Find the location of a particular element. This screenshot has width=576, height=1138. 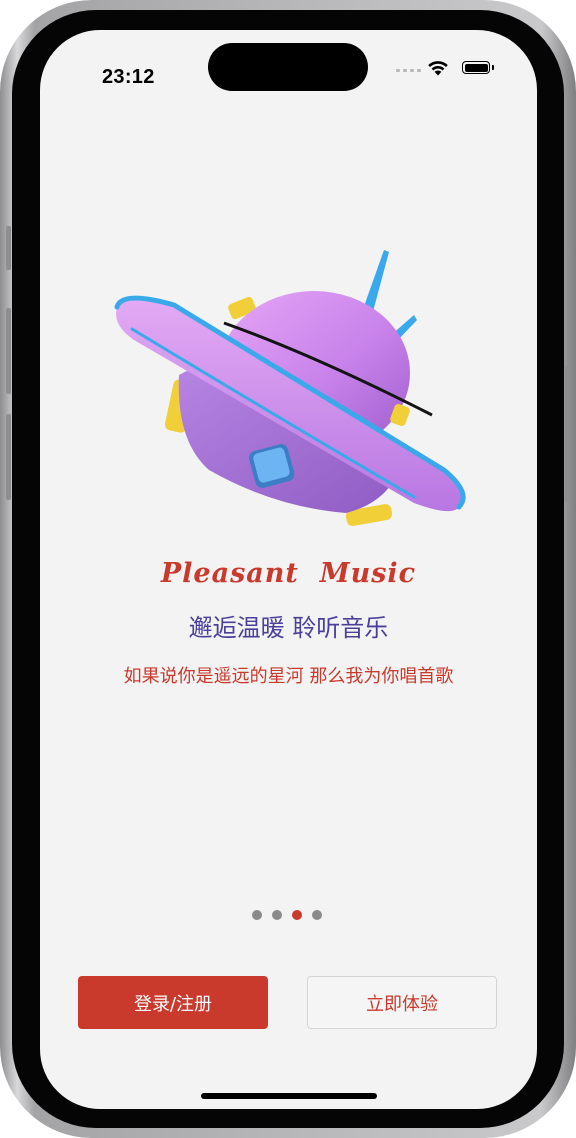

login-register-button: 登录/注册 is located at coordinates (173, 1002).